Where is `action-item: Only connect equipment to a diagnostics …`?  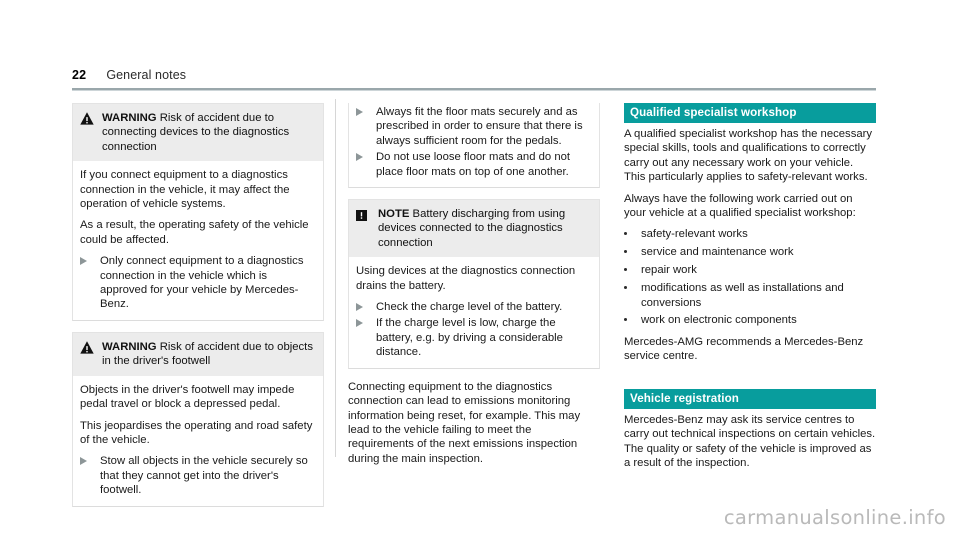 action-item: Only connect equipment to a diagnostics … is located at coordinates (197, 283).